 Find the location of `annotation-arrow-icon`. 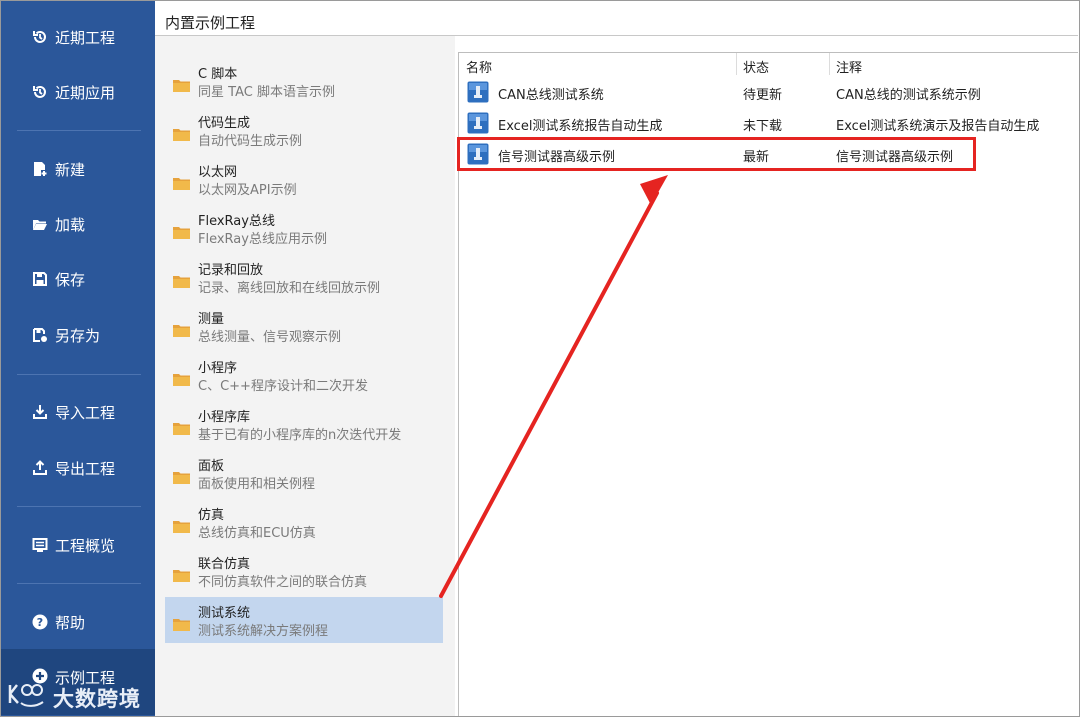

annotation-arrow-icon is located at coordinates (553, 386).